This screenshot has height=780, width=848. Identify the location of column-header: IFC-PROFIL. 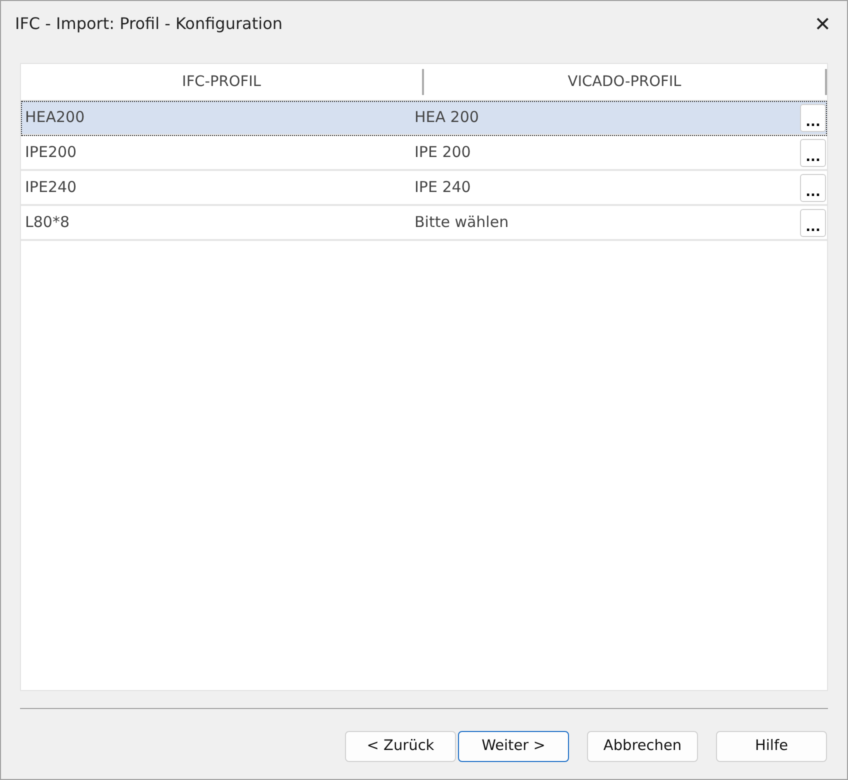
(222, 82).